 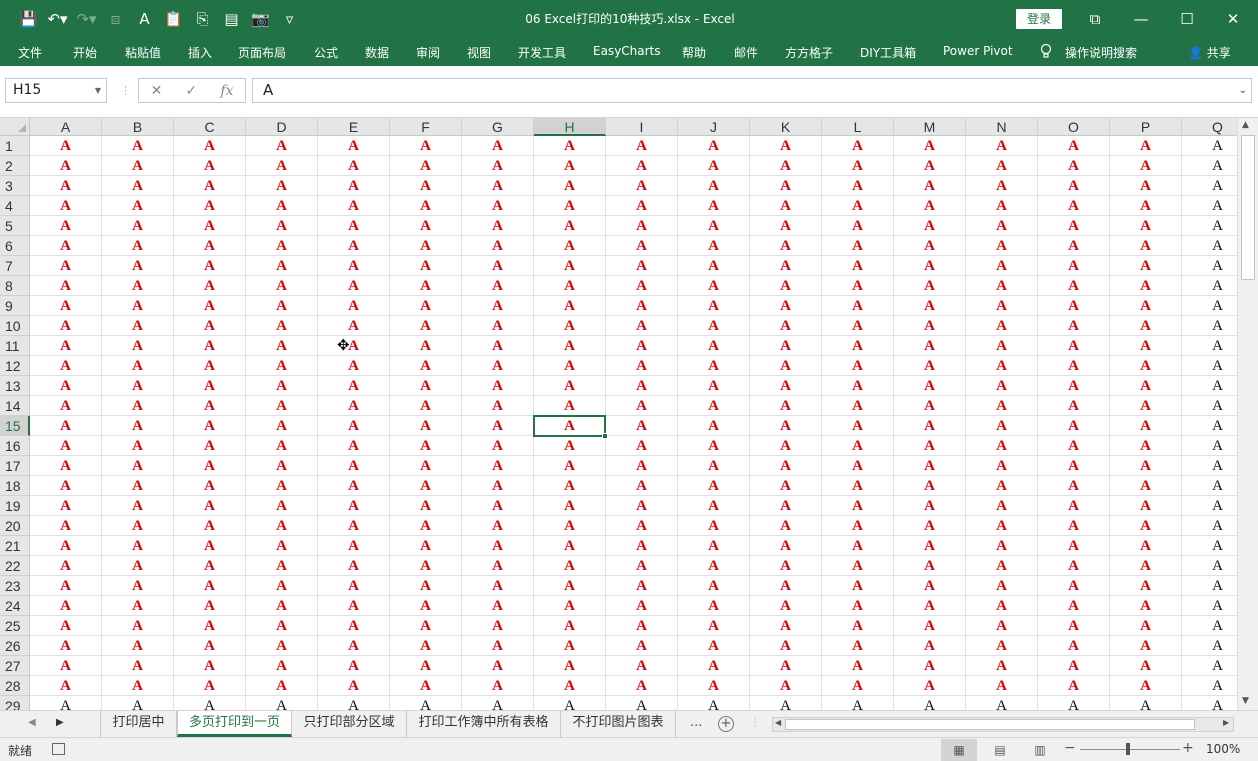 I want to click on cell-f5: A, so click(x=426, y=226).